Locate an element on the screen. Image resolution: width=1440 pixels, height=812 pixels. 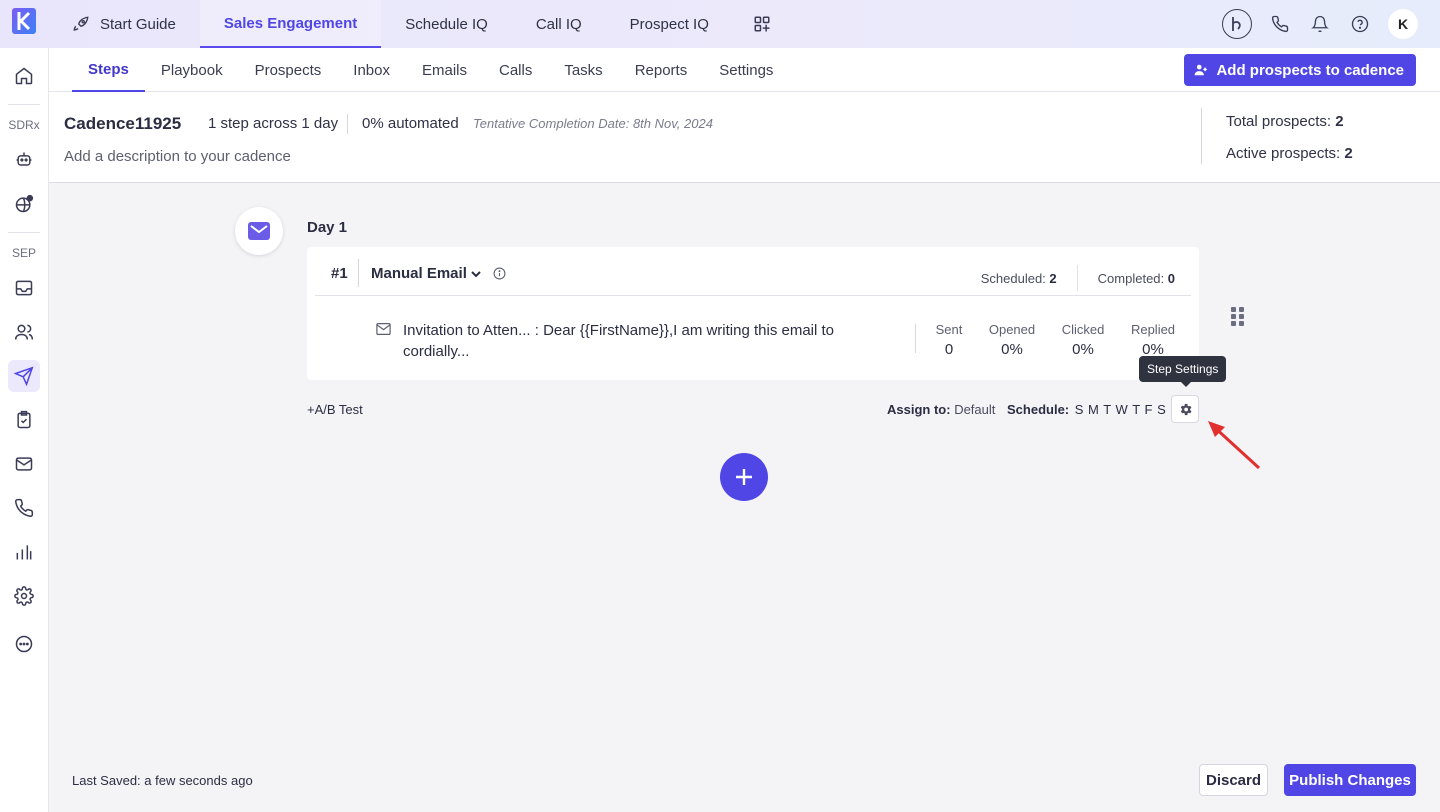
sidebar-section-sdrx: SDRx is located at coordinates (24, 125).